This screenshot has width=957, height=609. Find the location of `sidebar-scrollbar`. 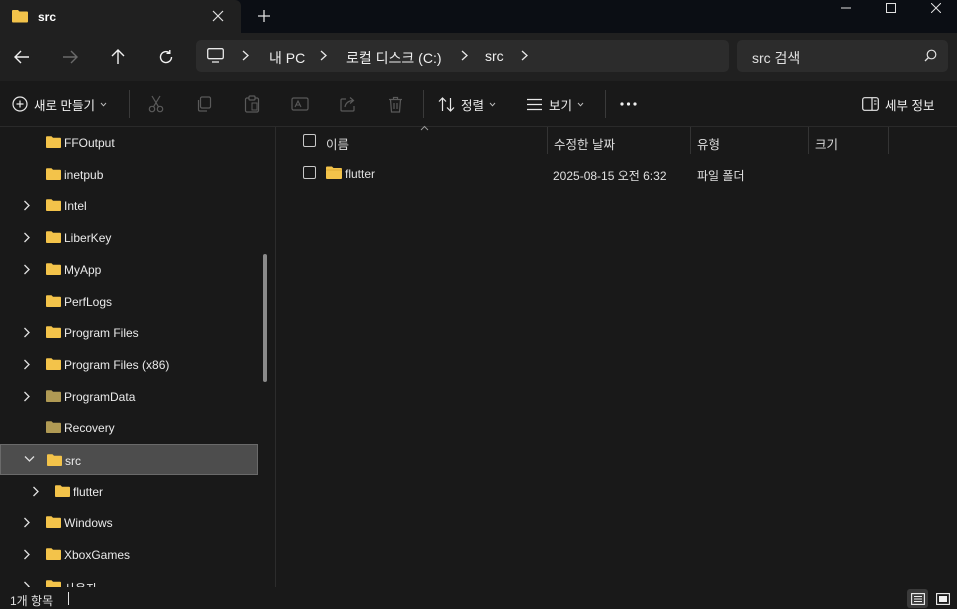

sidebar-scrollbar is located at coordinates (265, 318).